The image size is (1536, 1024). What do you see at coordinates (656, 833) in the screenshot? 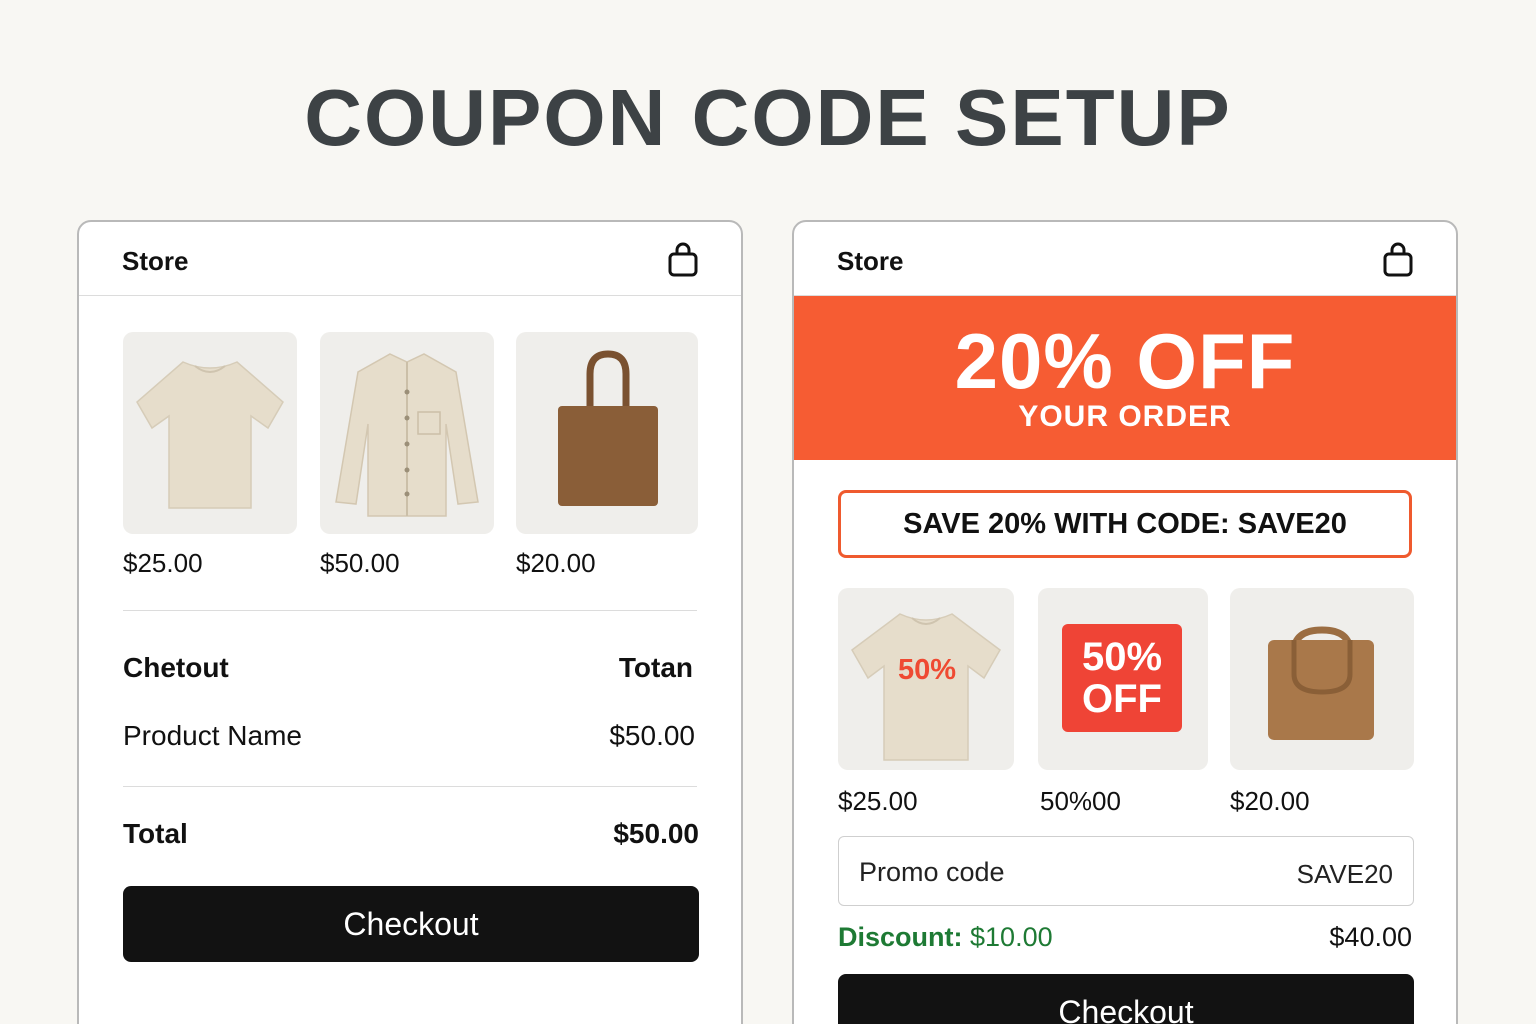
I see `total-value: $50.00` at bounding box center [656, 833].